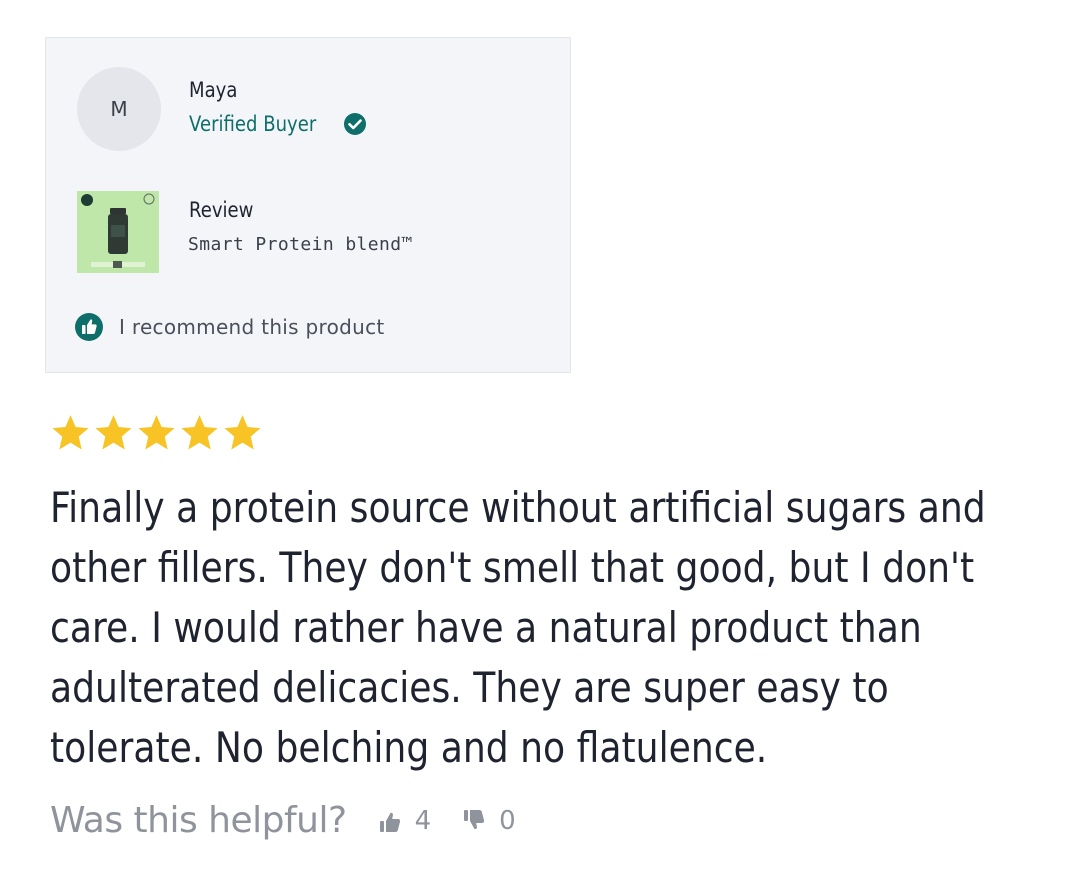 This screenshot has height=893, width=1080. I want to click on product-bottle-icon, so click(118, 232).